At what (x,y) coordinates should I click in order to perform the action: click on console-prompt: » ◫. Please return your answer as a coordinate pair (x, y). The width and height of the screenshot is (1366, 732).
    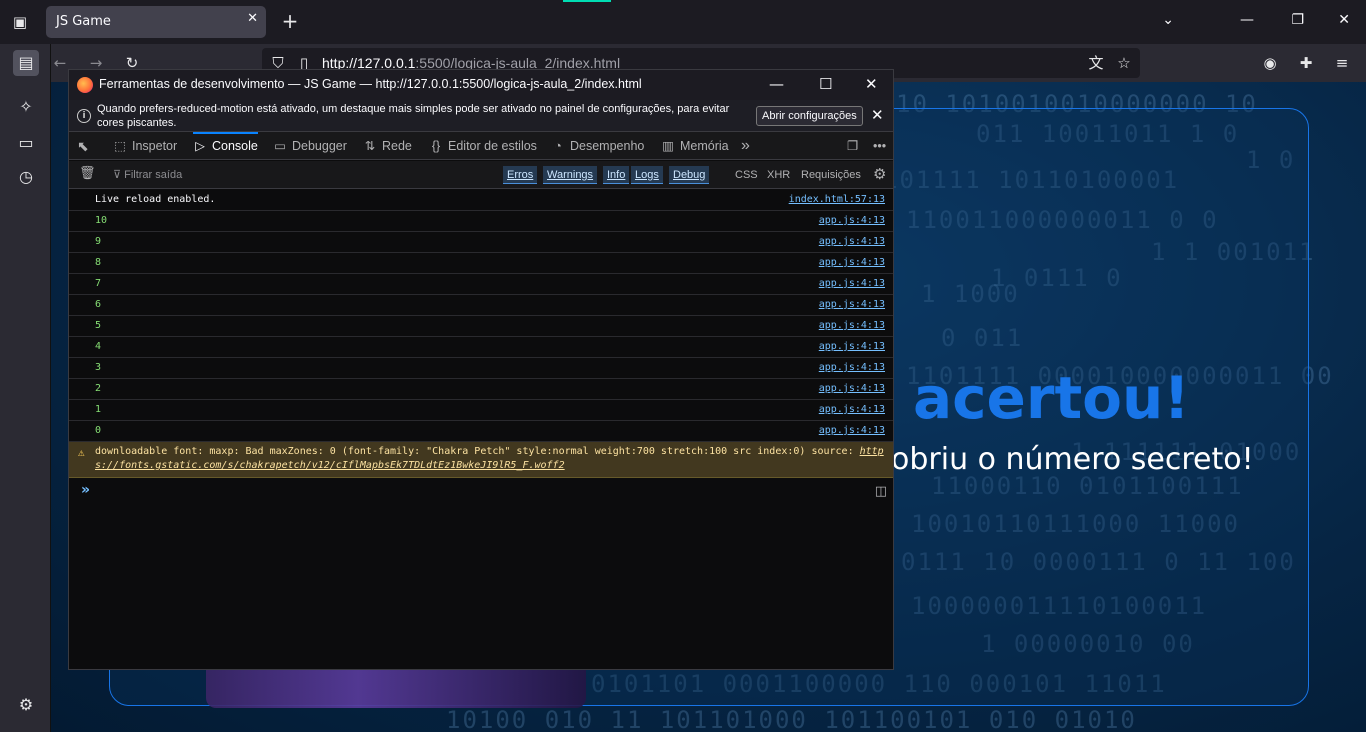
    Looking at the image, I should click on (481, 492).